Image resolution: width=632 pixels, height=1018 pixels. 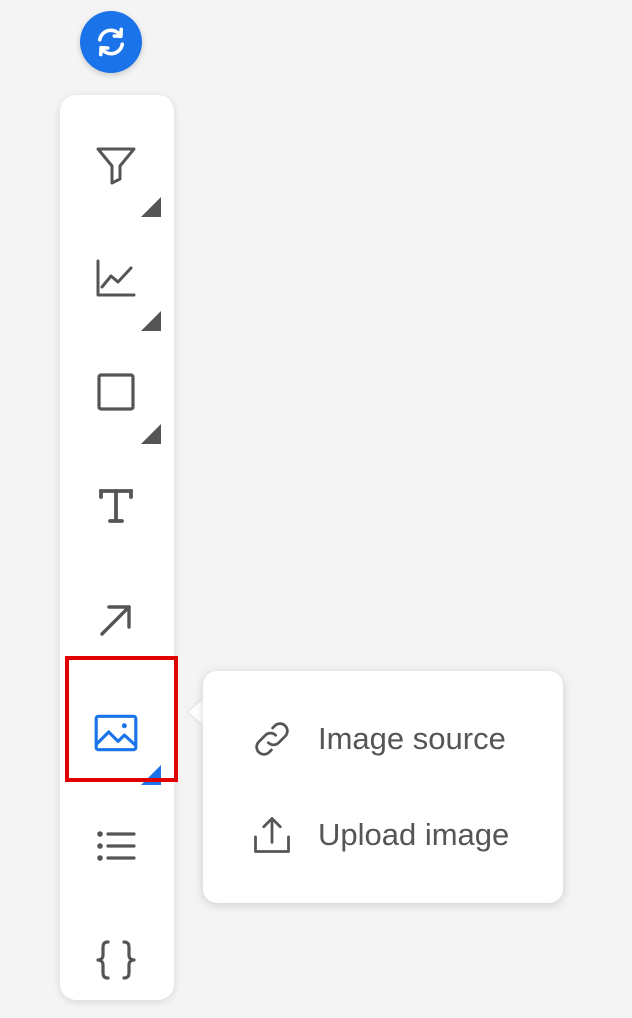 I want to click on code-tool, so click(x=117, y=964).